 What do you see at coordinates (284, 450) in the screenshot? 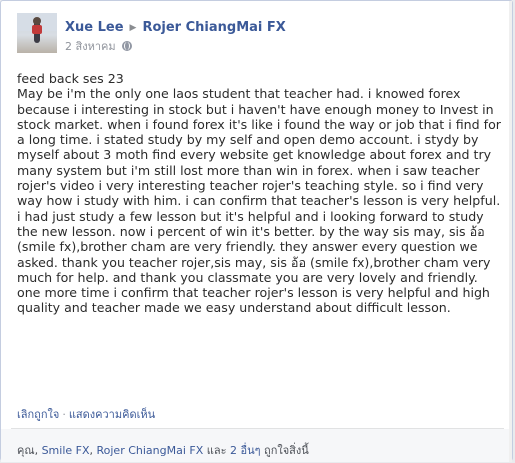
I see `likes-suffix: ถูกใจสิ่งนี้` at bounding box center [284, 450].